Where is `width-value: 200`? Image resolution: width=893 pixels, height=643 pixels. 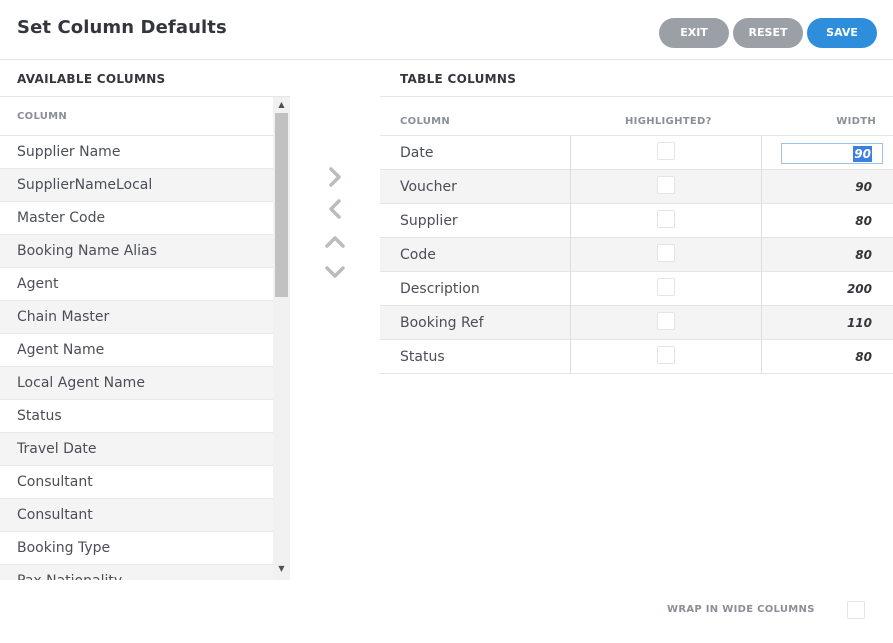 width-value: 200 is located at coordinates (859, 289).